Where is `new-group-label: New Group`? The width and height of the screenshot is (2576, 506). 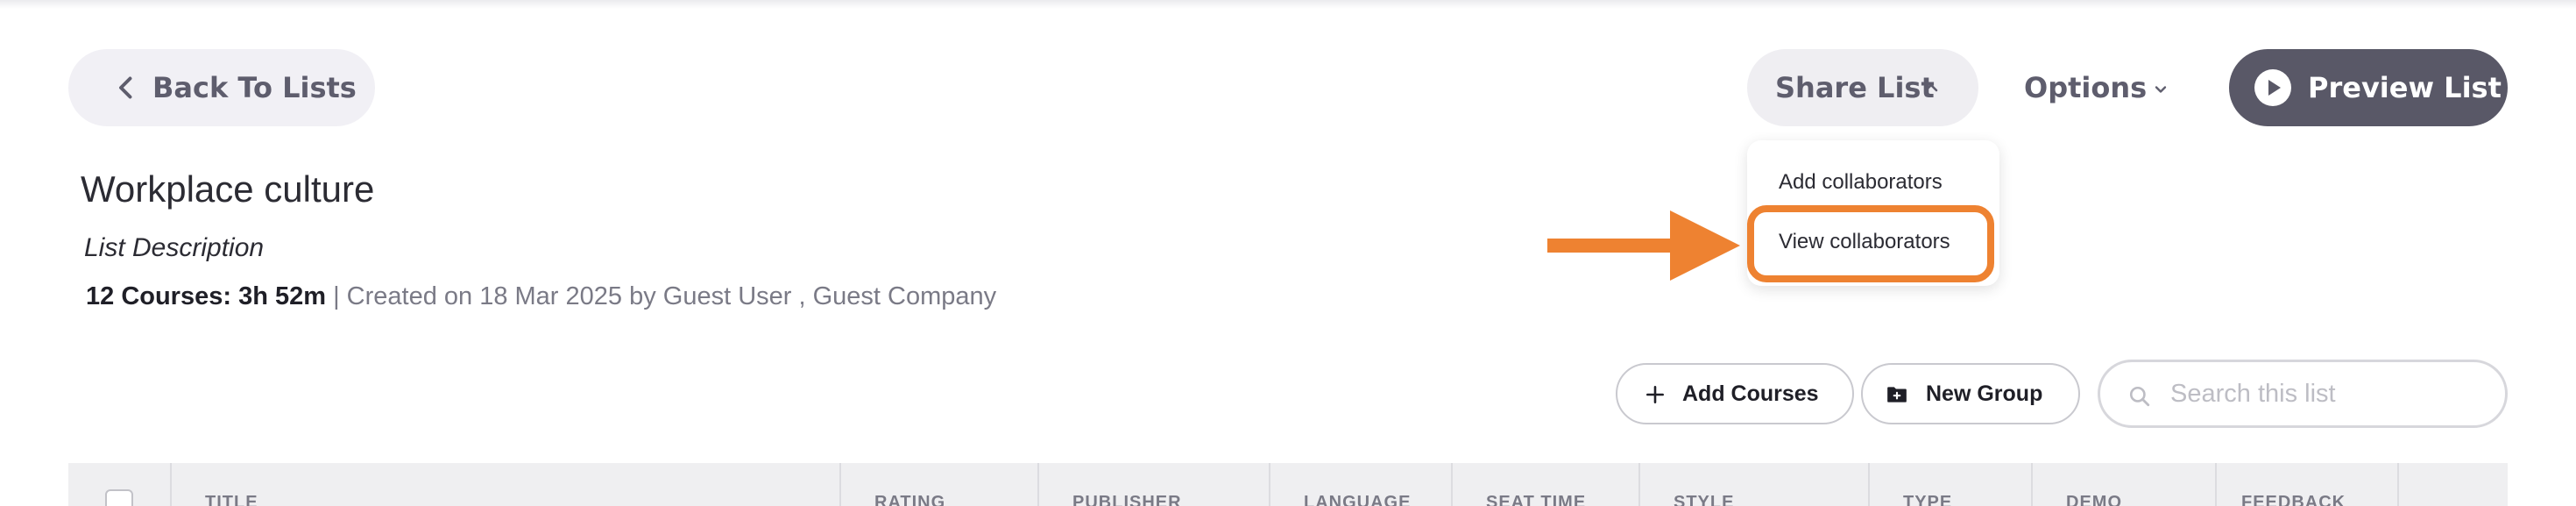
new-group-label: New Group is located at coordinates (1984, 394).